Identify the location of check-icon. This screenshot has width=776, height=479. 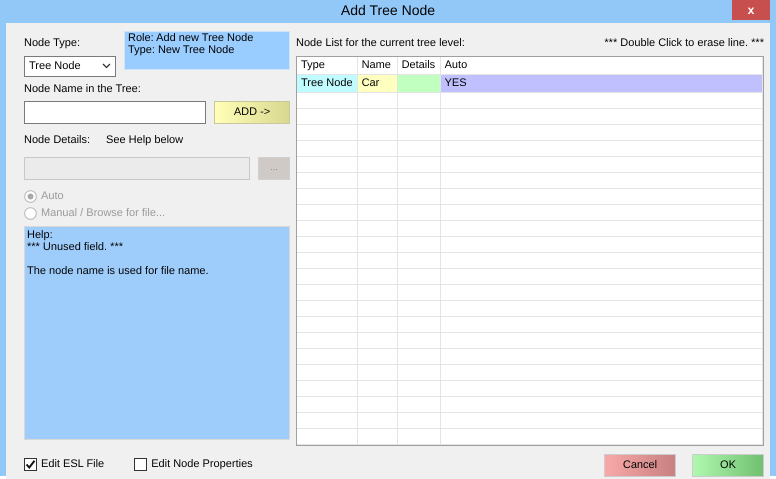
(30, 464).